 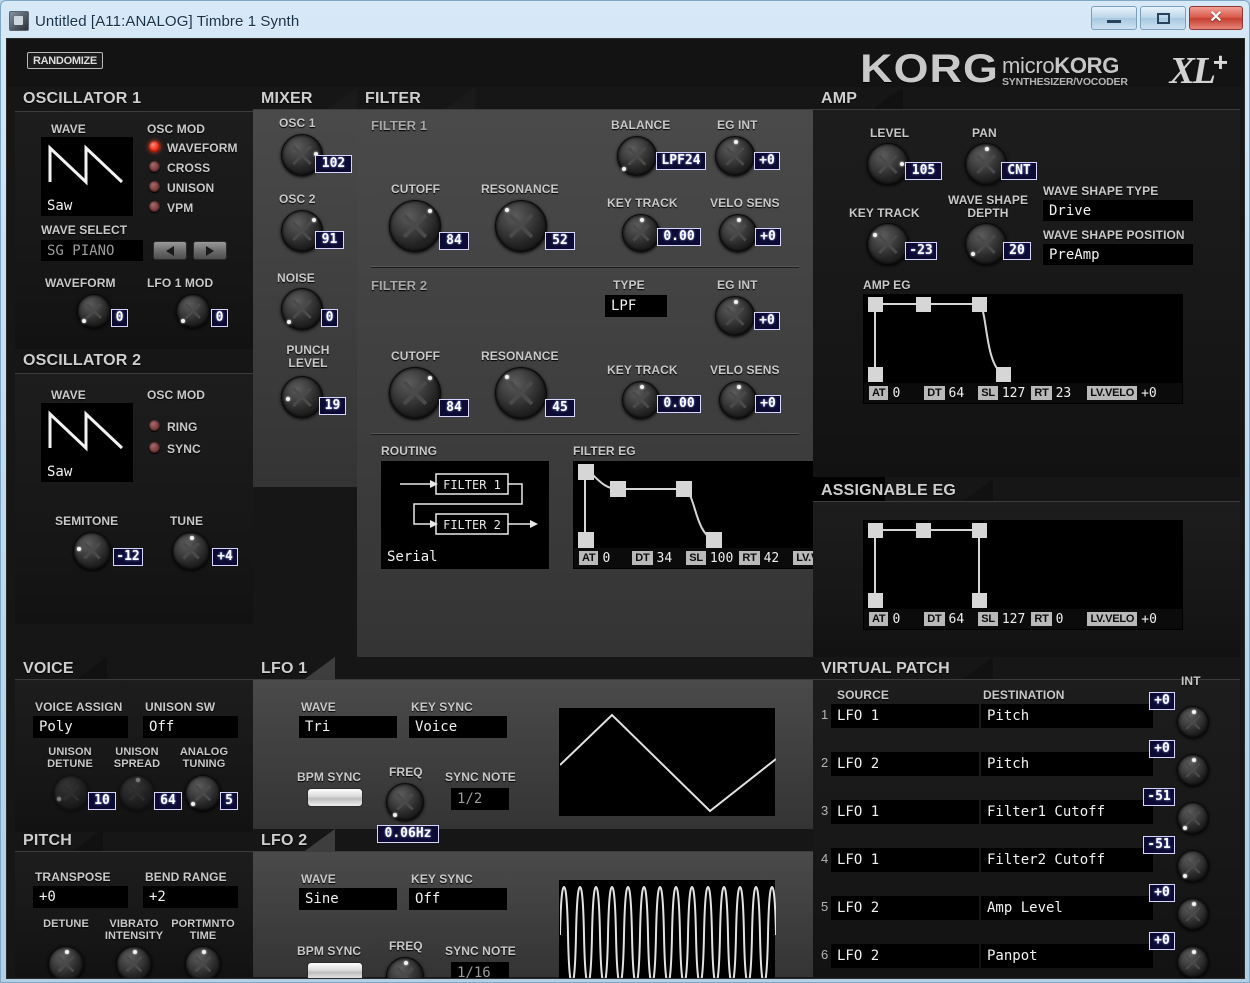 What do you see at coordinates (335, 970) in the screenshot?
I see `lfo2-bpm-sync-switch` at bounding box center [335, 970].